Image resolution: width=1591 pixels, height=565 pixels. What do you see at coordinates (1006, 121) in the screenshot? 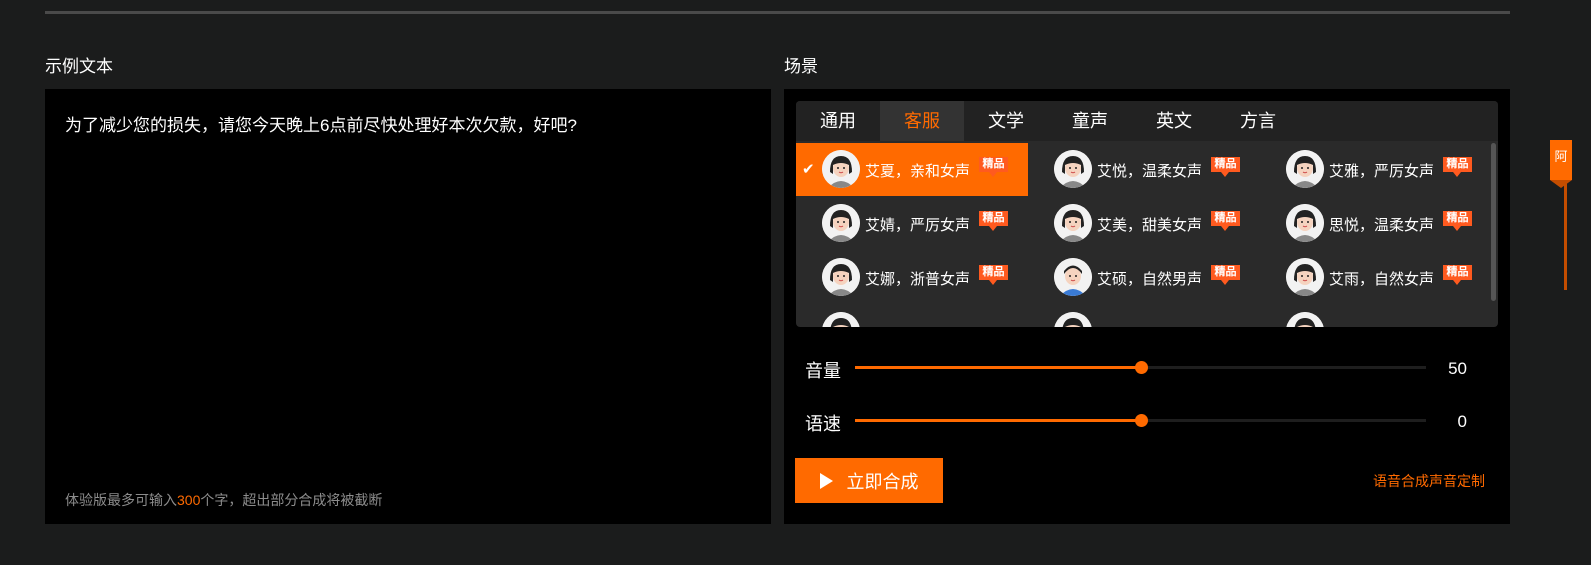
I see `tab-2: 文学` at bounding box center [1006, 121].